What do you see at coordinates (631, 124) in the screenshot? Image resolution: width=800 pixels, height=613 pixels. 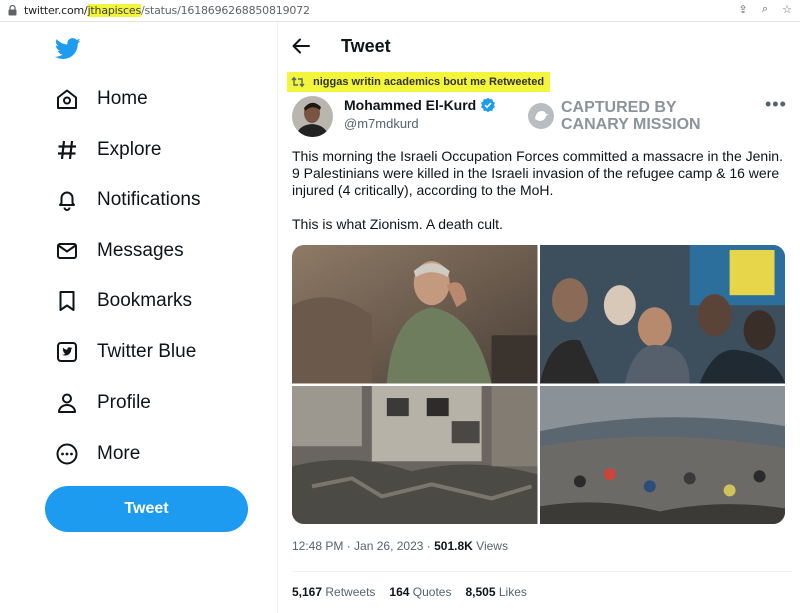 I see `watermark-line2: CANARY MISSION` at bounding box center [631, 124].